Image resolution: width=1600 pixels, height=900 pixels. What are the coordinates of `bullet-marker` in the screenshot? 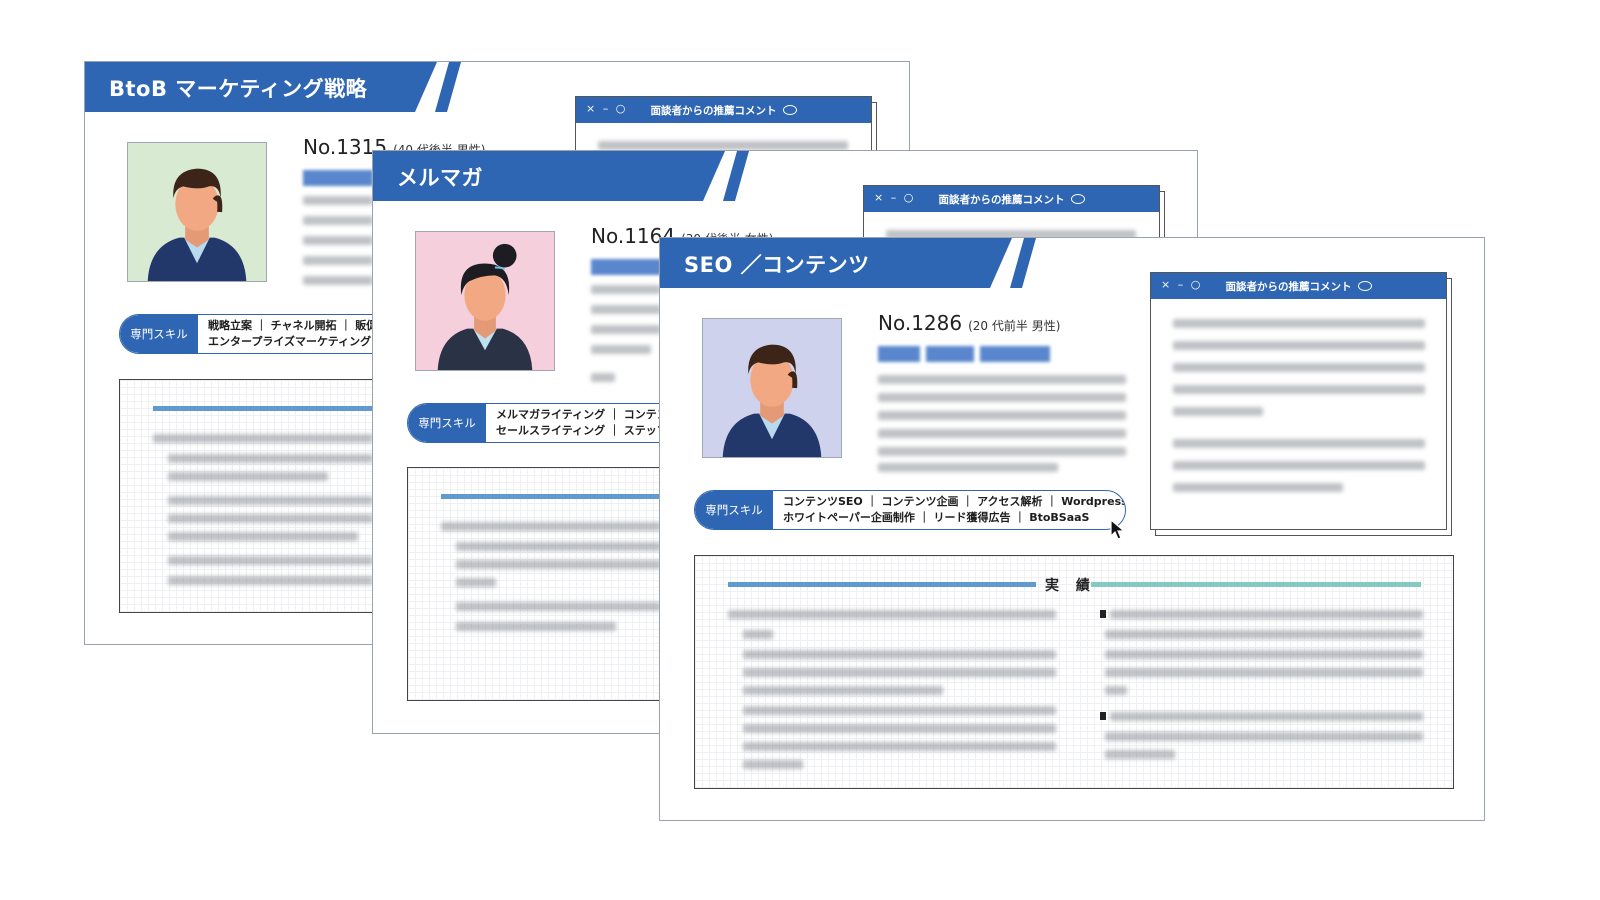 It's located at (1103, 716).